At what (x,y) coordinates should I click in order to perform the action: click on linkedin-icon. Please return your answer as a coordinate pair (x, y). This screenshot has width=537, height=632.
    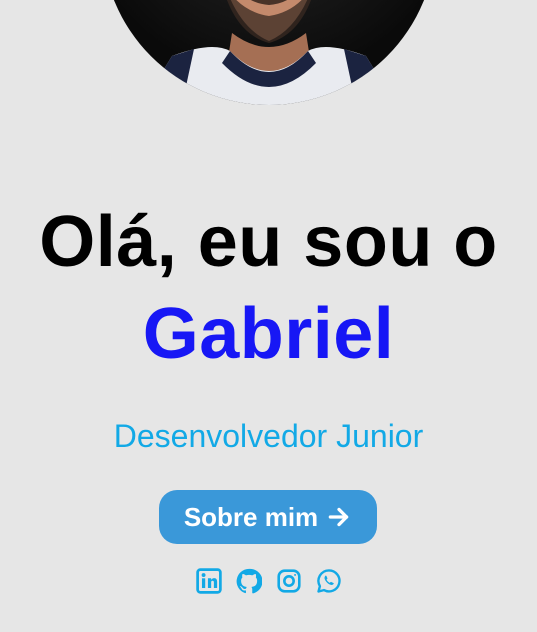
    Looking at the image, I should click on (208, 581).